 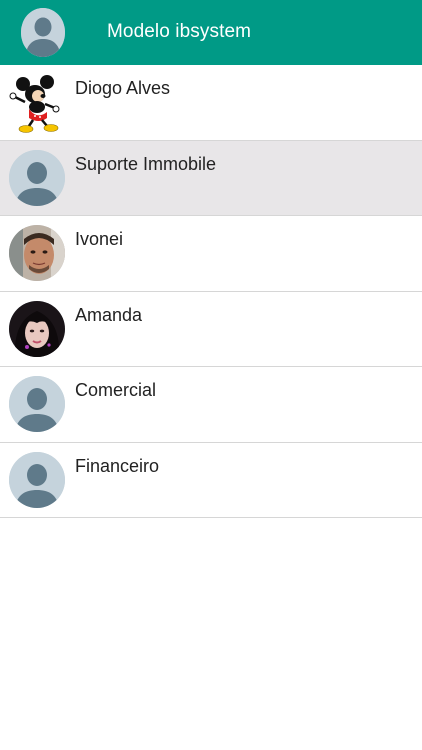 What do you see at coordinates (116, 390) in the screenshot?
I see `contact-name: Comercial` at bounding box center [116, 390].